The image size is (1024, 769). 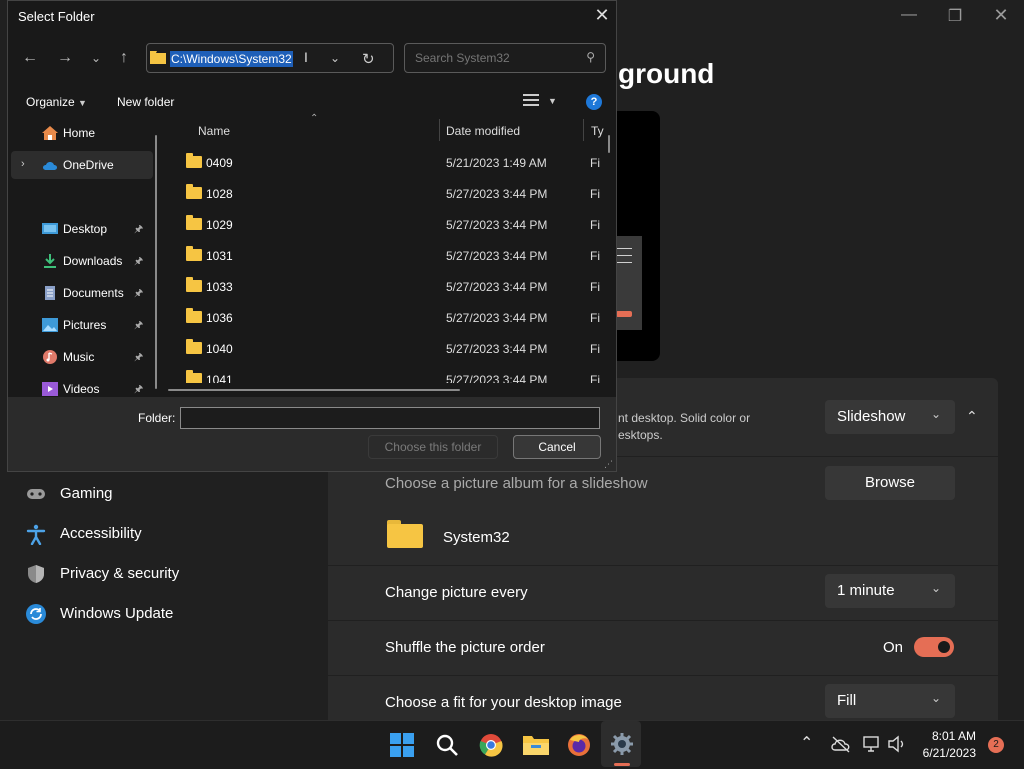 I want to click on file-name: 1036, so click(x=219, y=318).